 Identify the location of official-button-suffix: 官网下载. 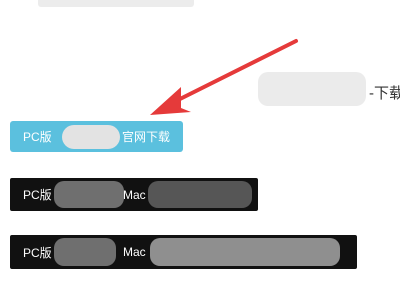
(146, 137).